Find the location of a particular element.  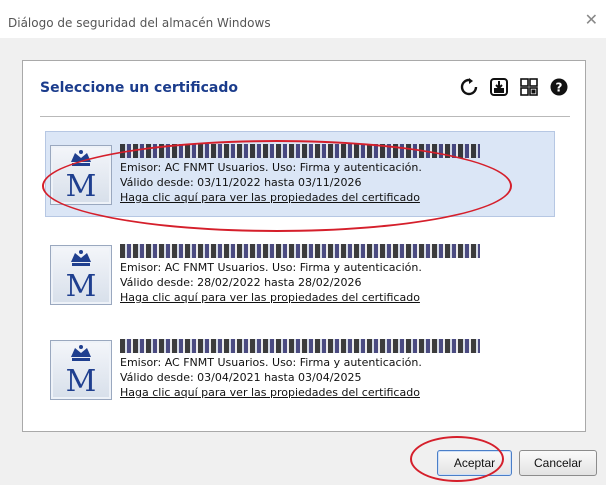

help-icon: ? is located at coordinates (559, 87).